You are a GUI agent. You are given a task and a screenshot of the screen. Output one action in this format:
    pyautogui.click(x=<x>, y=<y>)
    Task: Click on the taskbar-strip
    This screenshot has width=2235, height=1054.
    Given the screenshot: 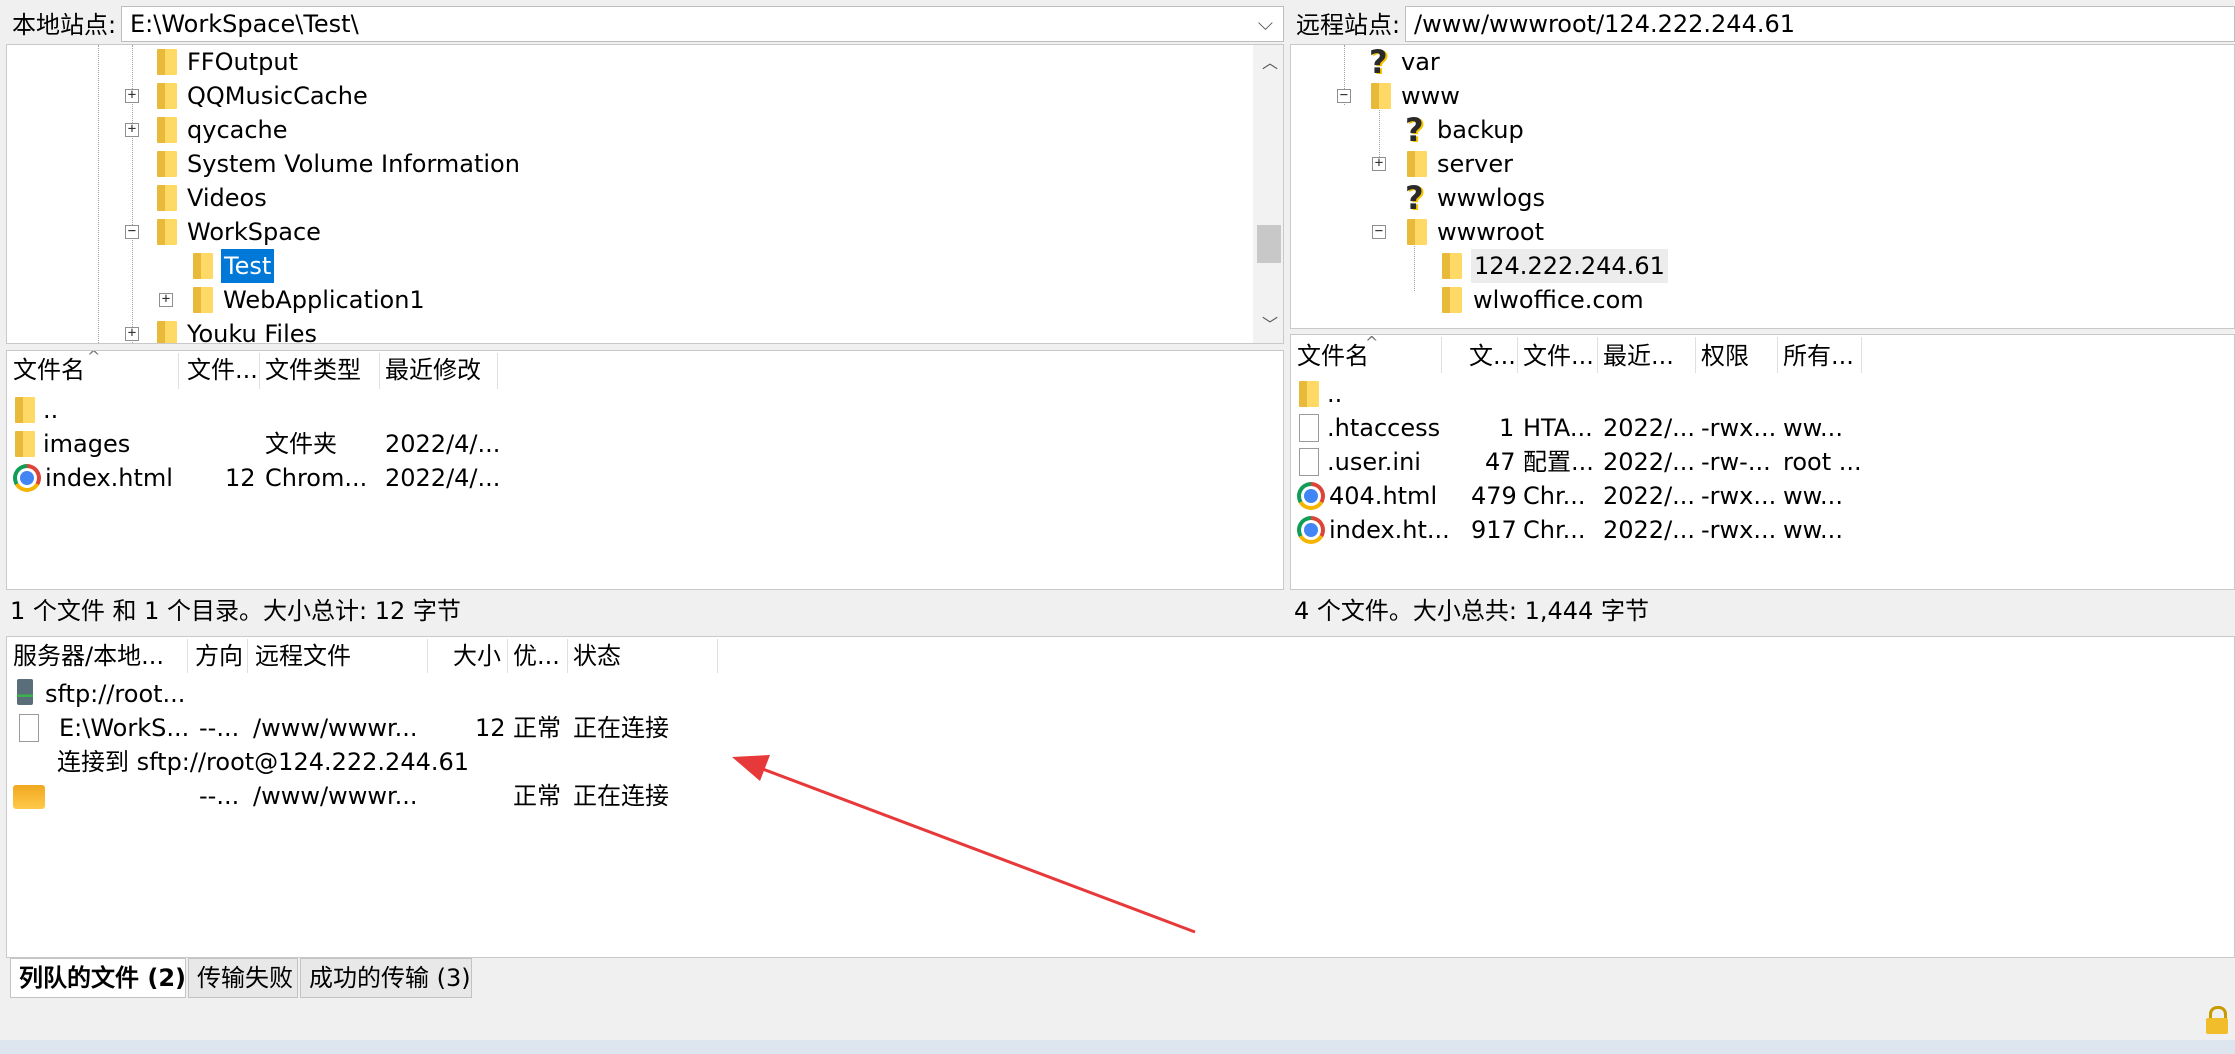 What is the action you would take?
    pyautogui.click(x=1117, y=1047)
    